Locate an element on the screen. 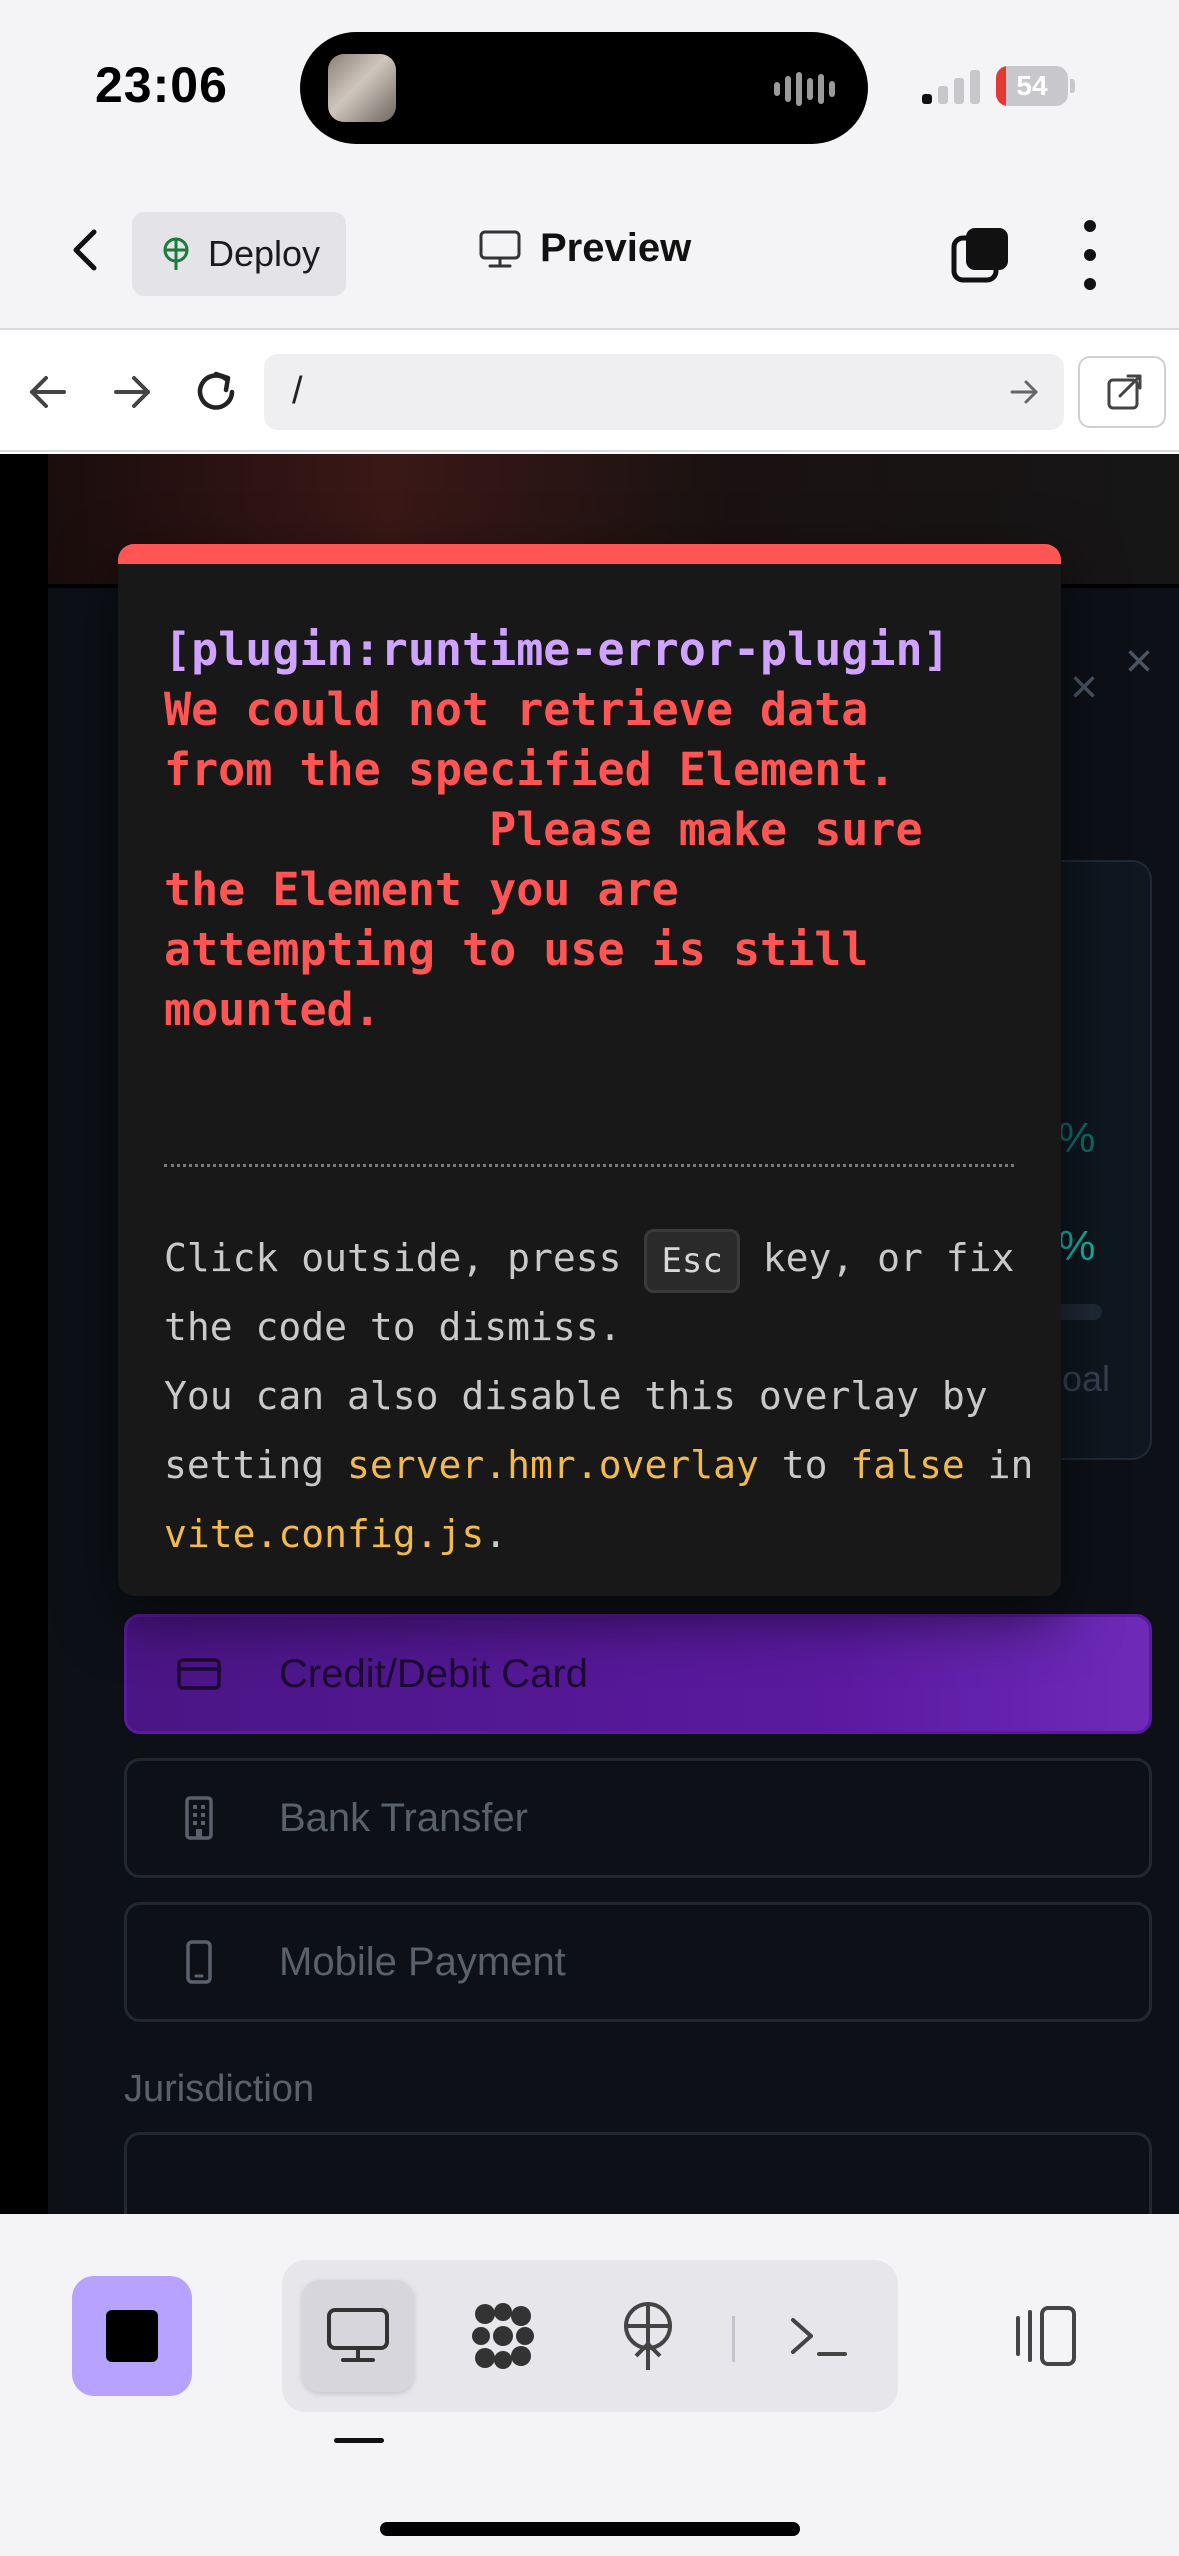  now-playing-artwork is located at coordinates (362, 88).